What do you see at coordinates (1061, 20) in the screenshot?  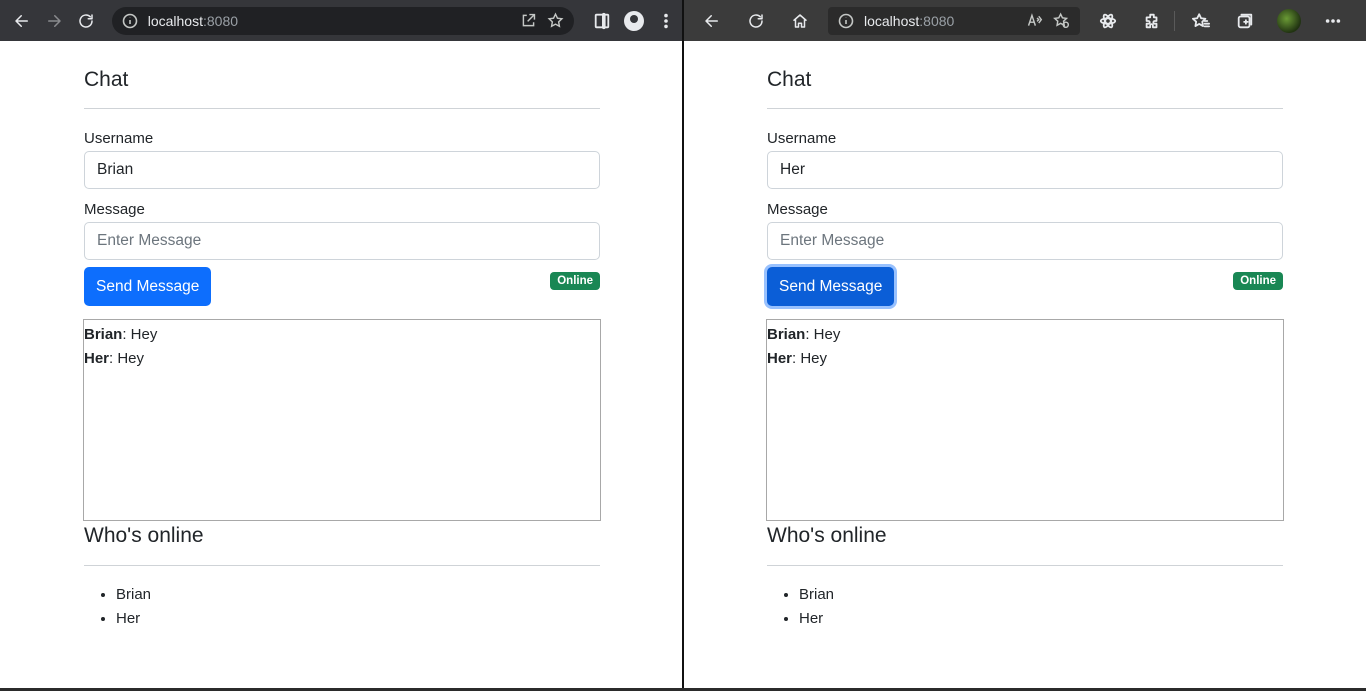 I see `add-favorite-icon` at bounding box center [1061, 20].